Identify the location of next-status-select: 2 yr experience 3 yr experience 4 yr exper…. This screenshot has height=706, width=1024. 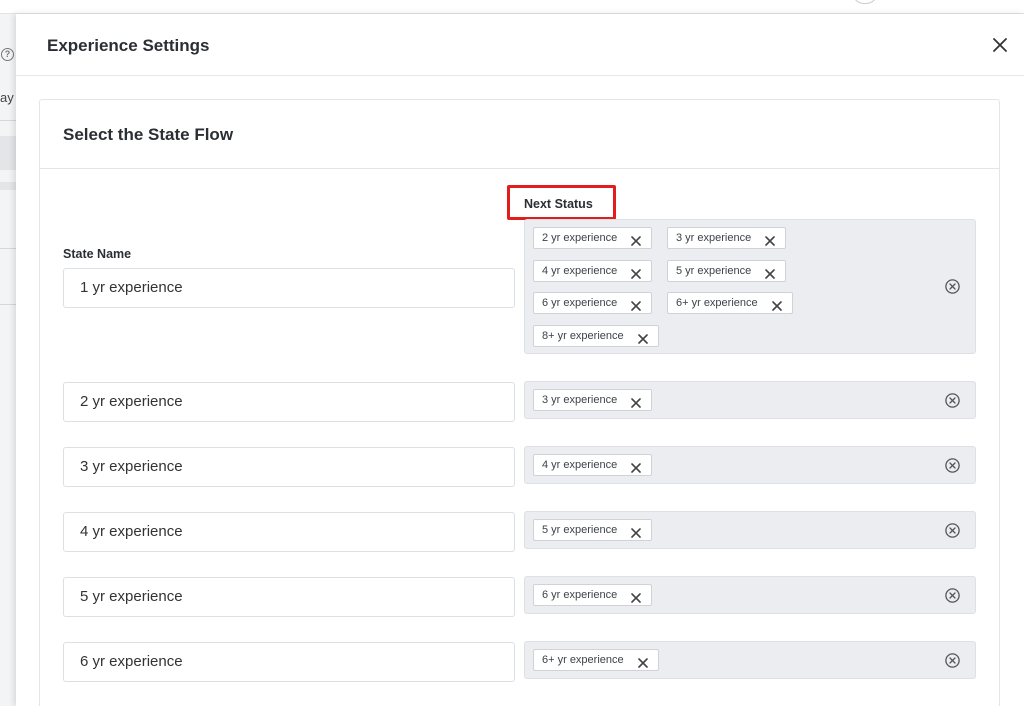
(750, 286).